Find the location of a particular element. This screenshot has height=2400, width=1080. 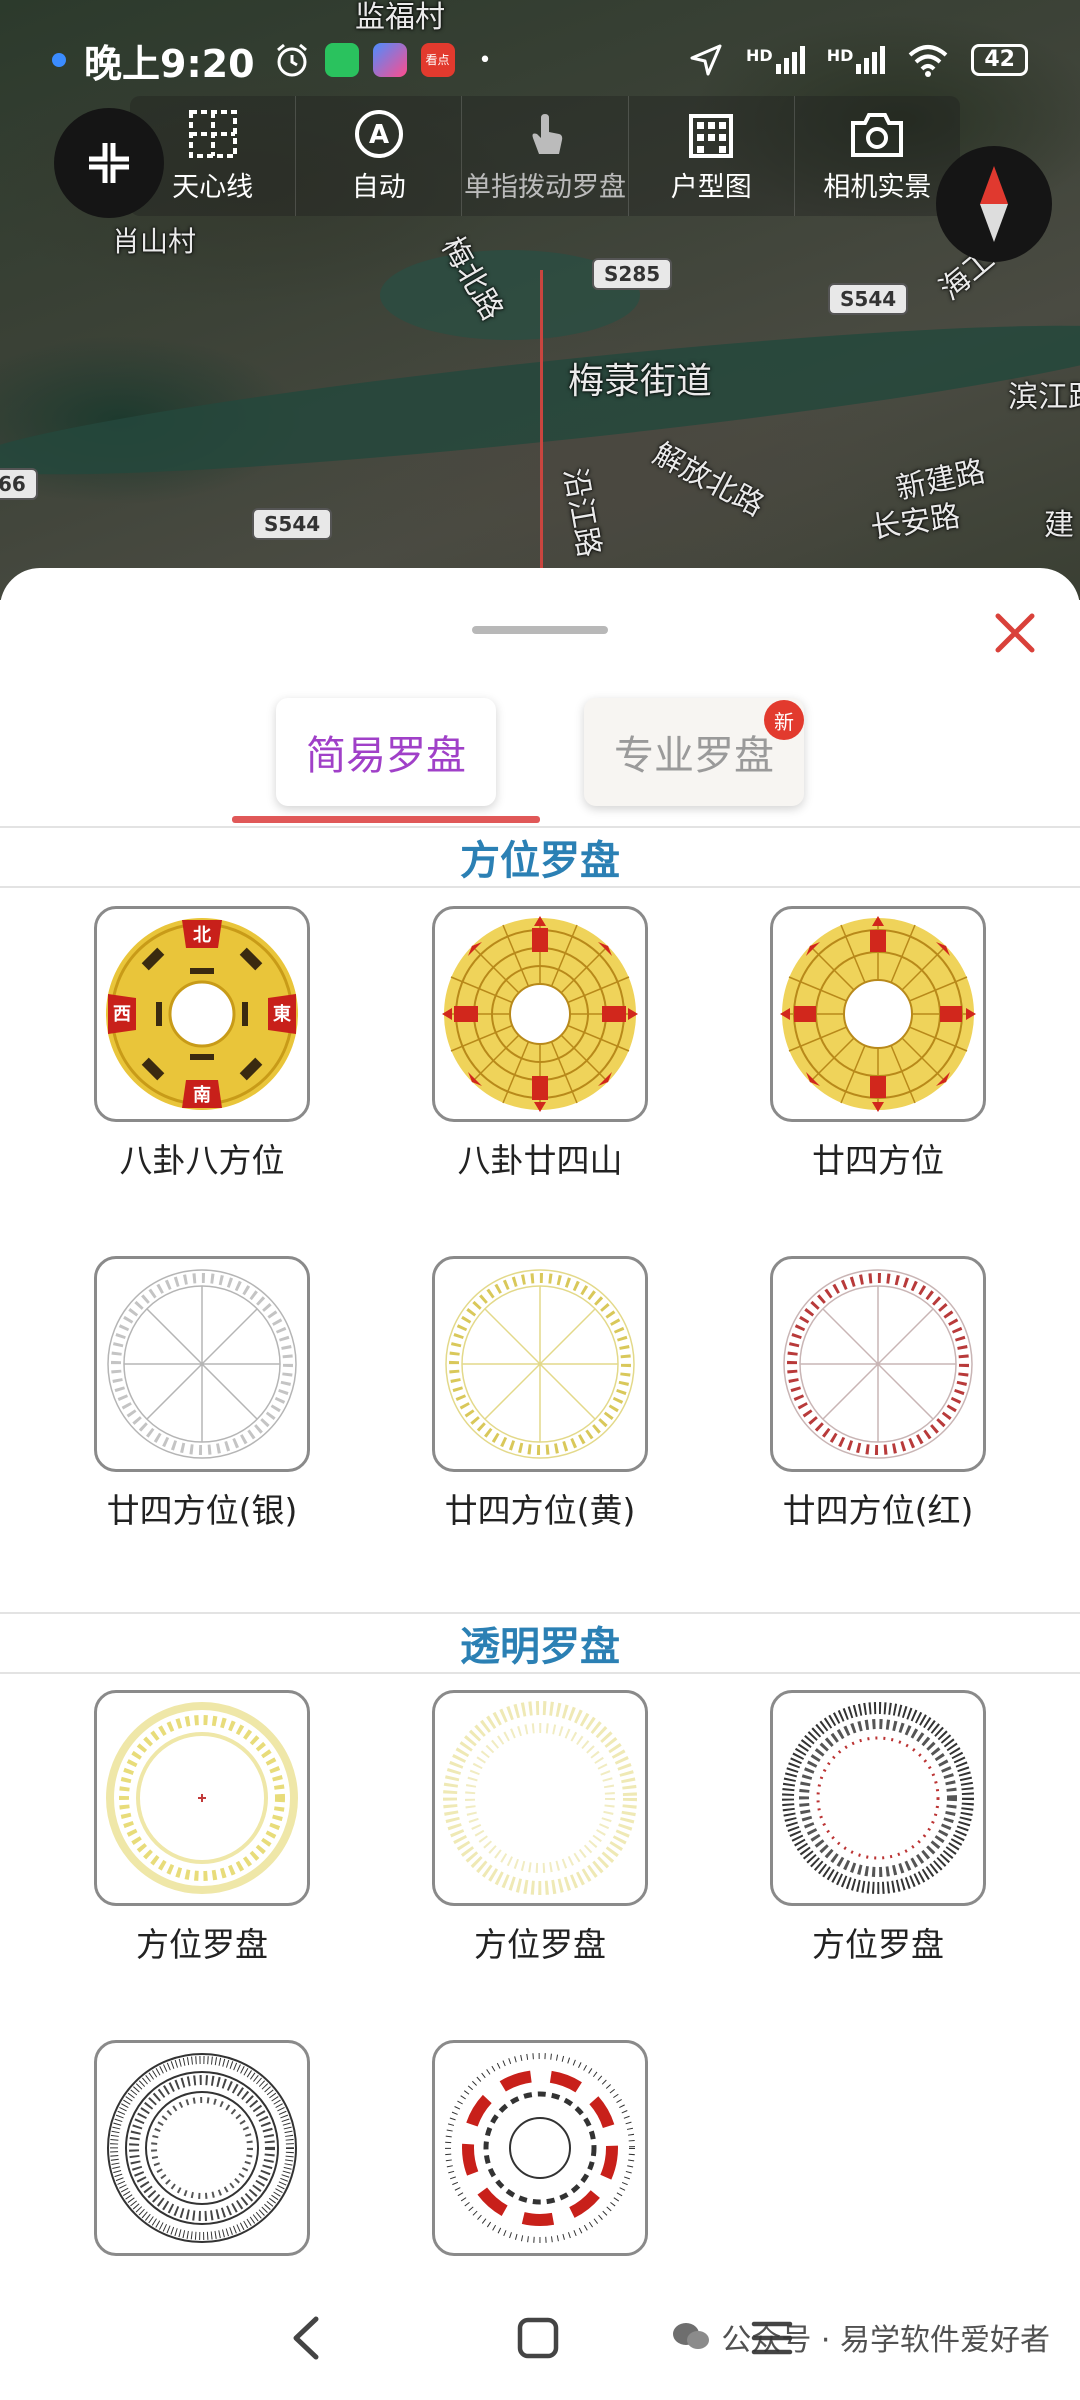

yellow-compass-icon is located at coordinates (540, 1364).